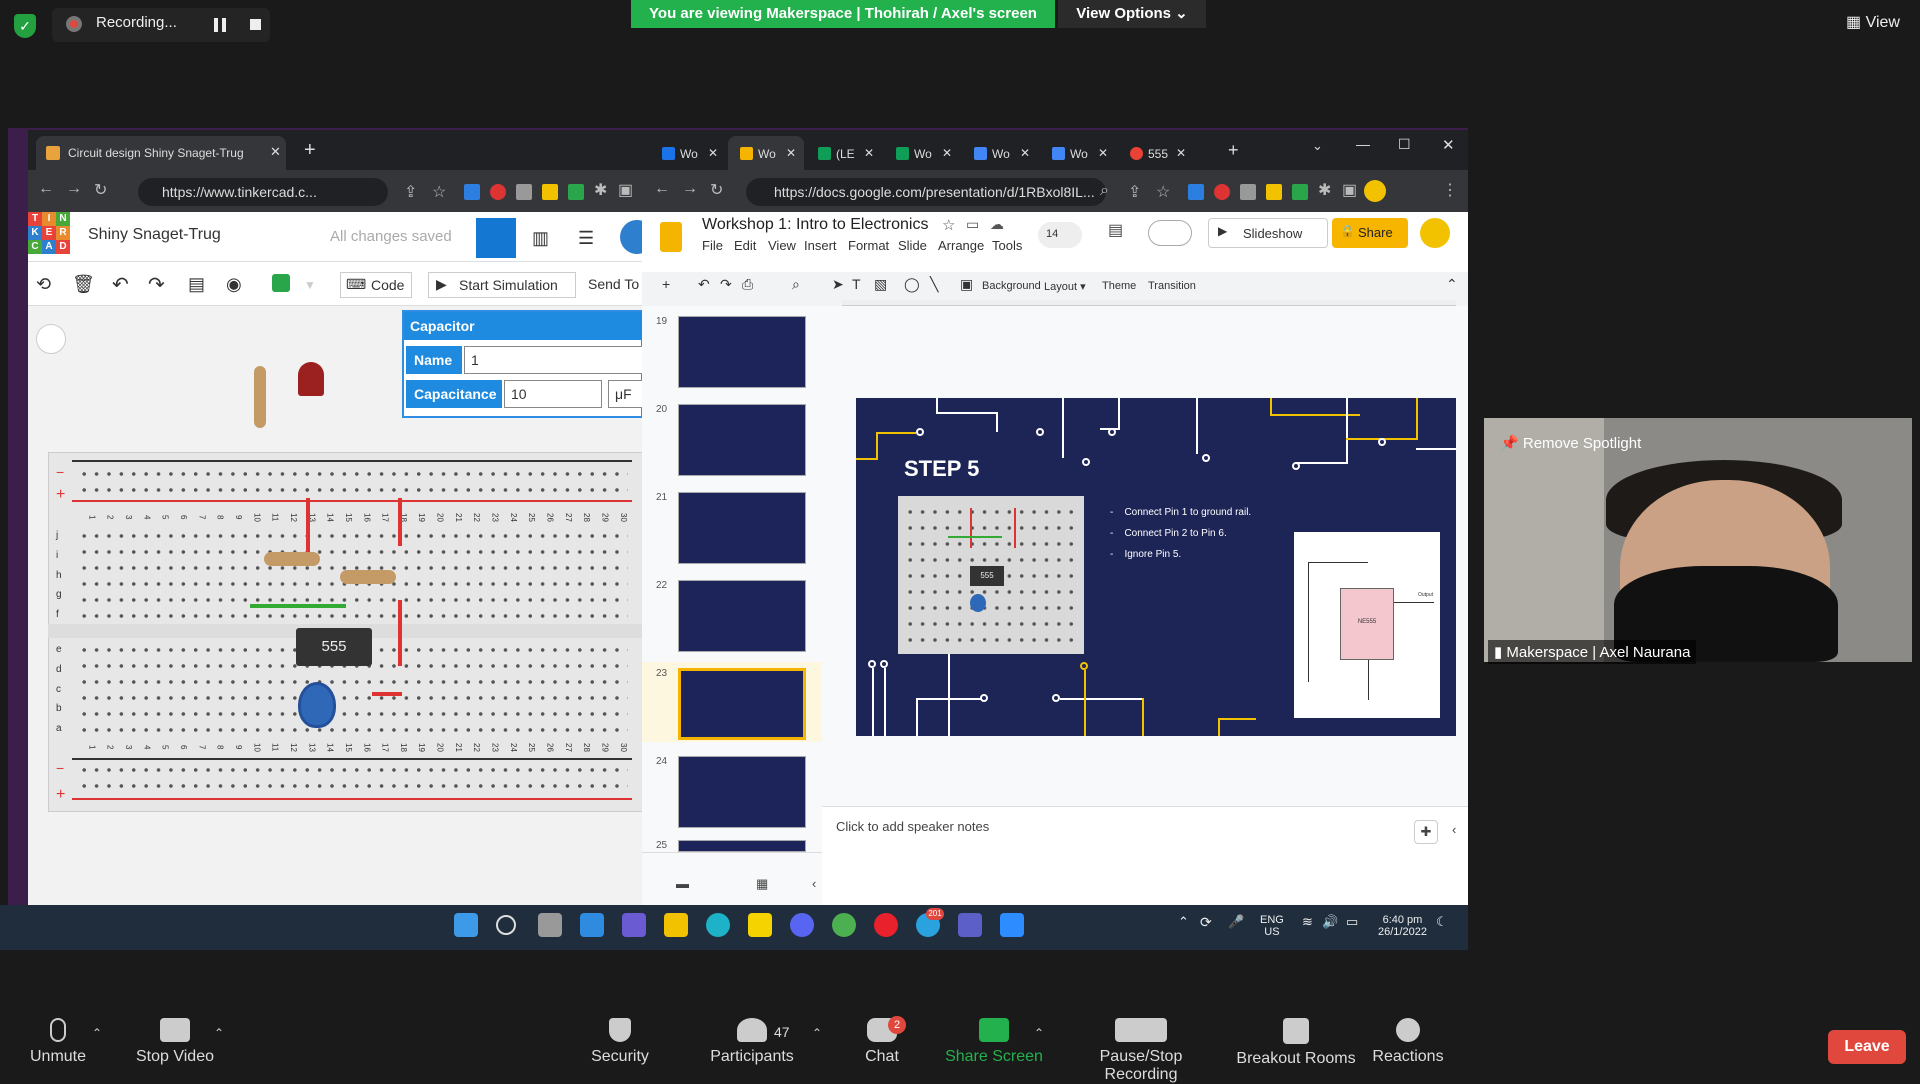 This screenshot has height=1084, width=1920. I want to click on components-view-icon: ▥, so click(540, 238).